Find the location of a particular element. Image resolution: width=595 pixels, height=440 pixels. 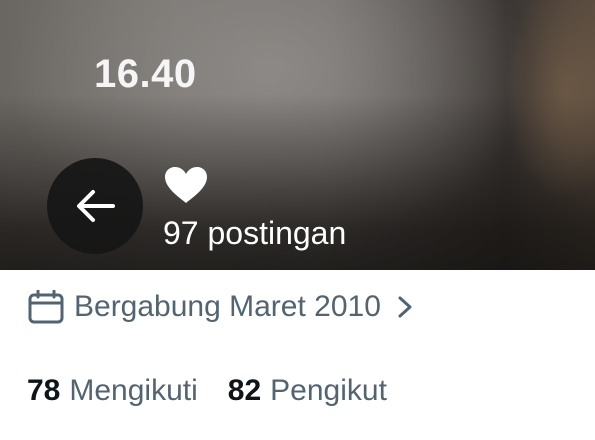

following-count: 78 is located at coordinates (44, 390).